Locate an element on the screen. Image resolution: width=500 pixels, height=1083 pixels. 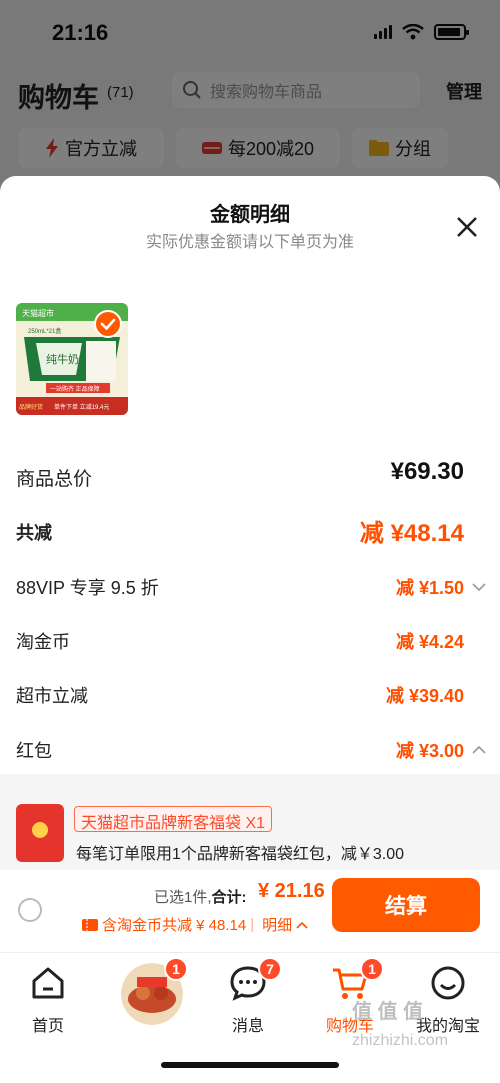
detail-row-total-discount: 共减 减 ¥48.14 is located at coordinates (251, 534).